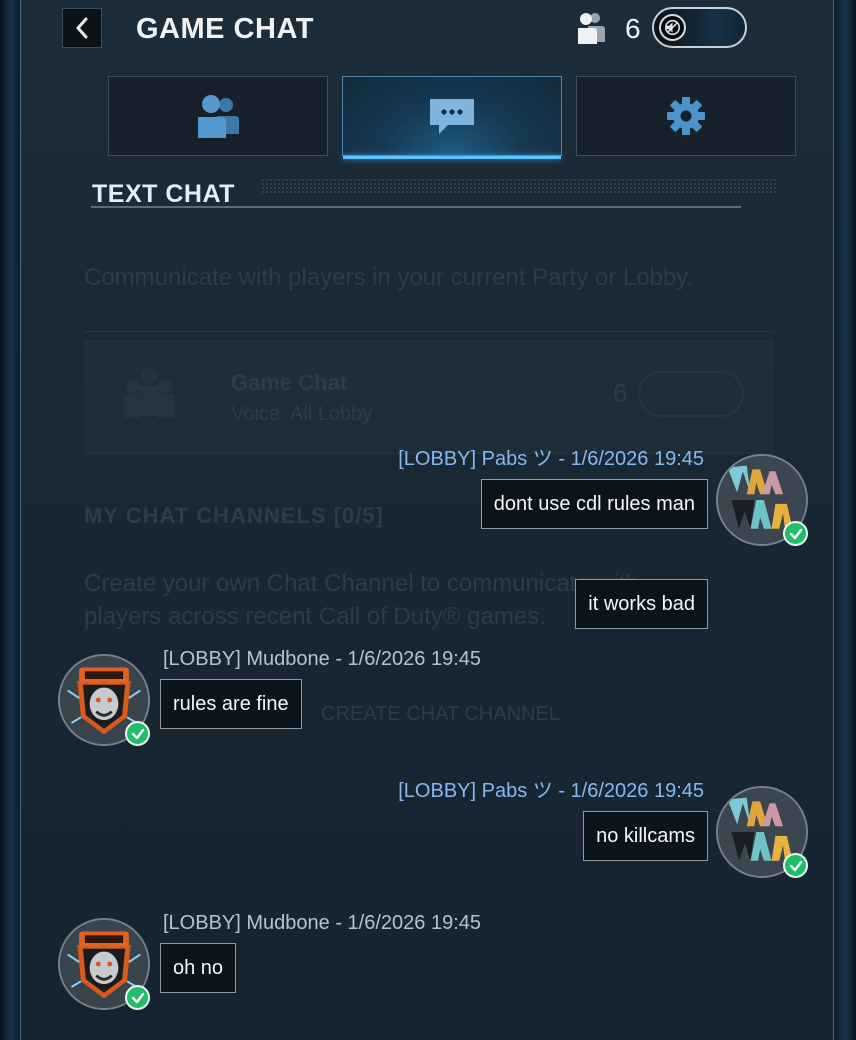  I want to click on right-frame, so click(844, 520).